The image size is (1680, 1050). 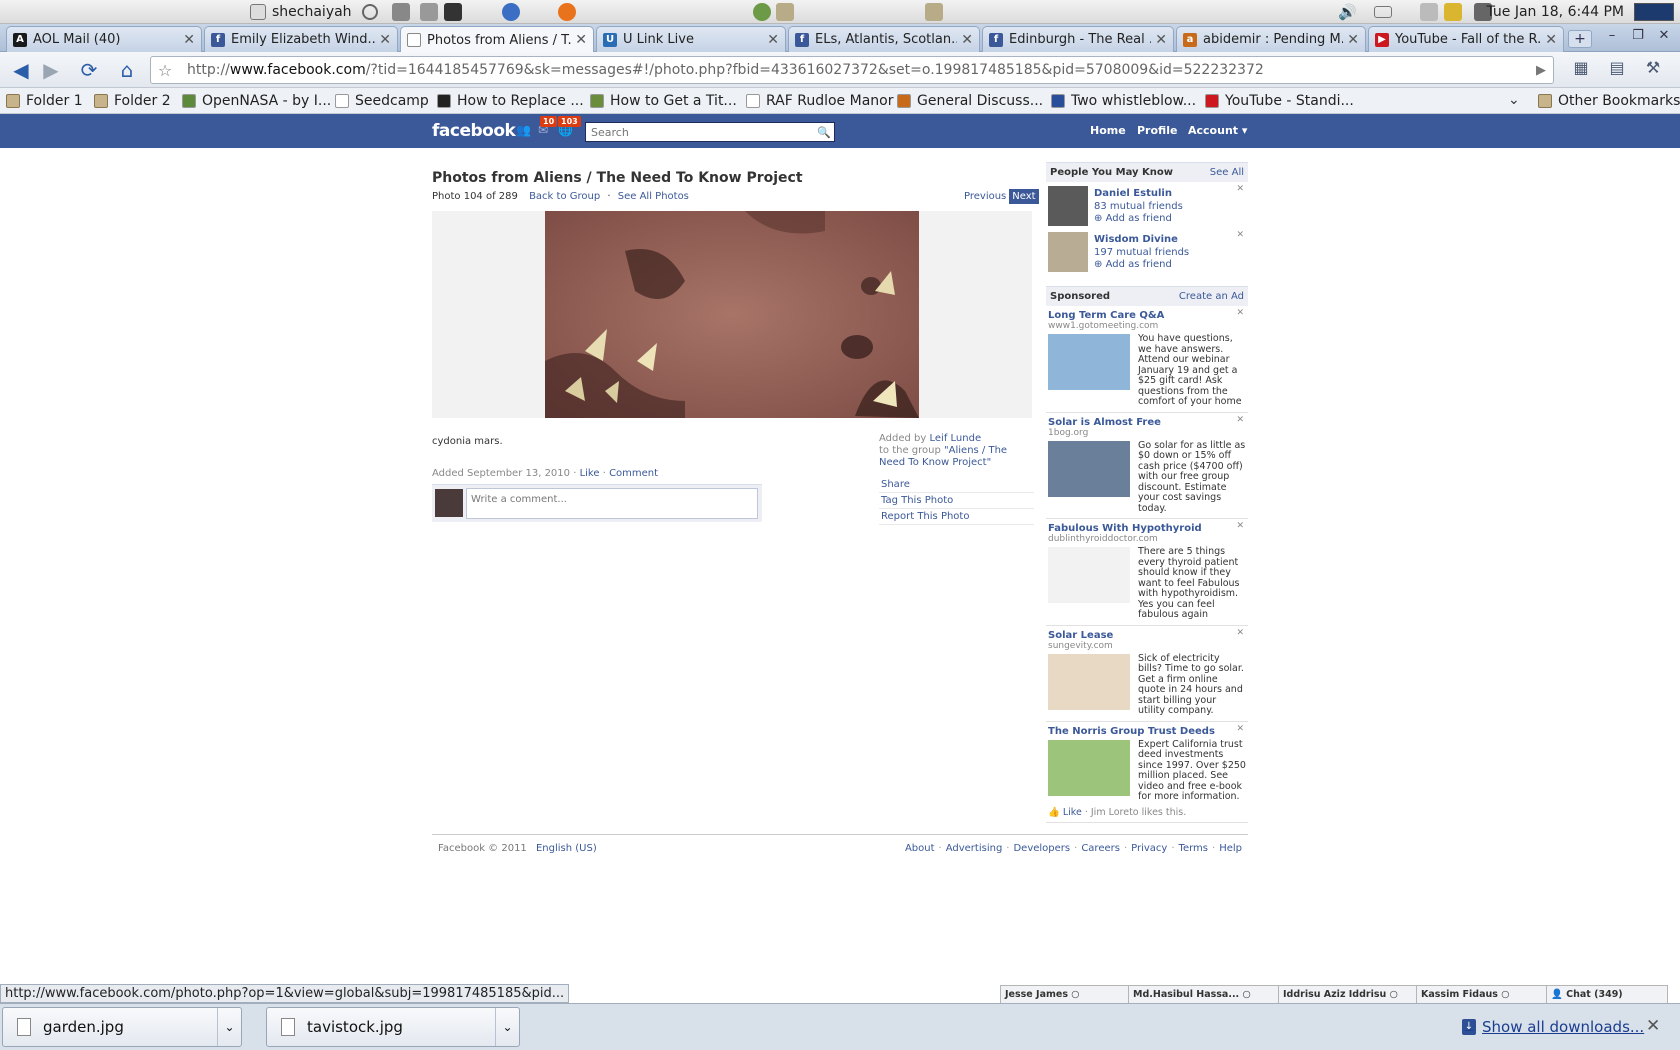 What do you see at coordinates (1193, 848) in the screenshot?
I see `footer-link-terms: Terms` at bounding box center [1193, 848].